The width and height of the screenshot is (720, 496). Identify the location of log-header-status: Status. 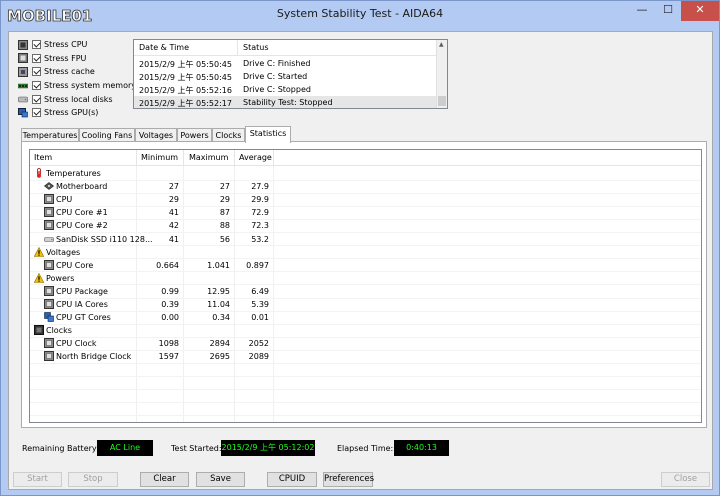
(256, 47).